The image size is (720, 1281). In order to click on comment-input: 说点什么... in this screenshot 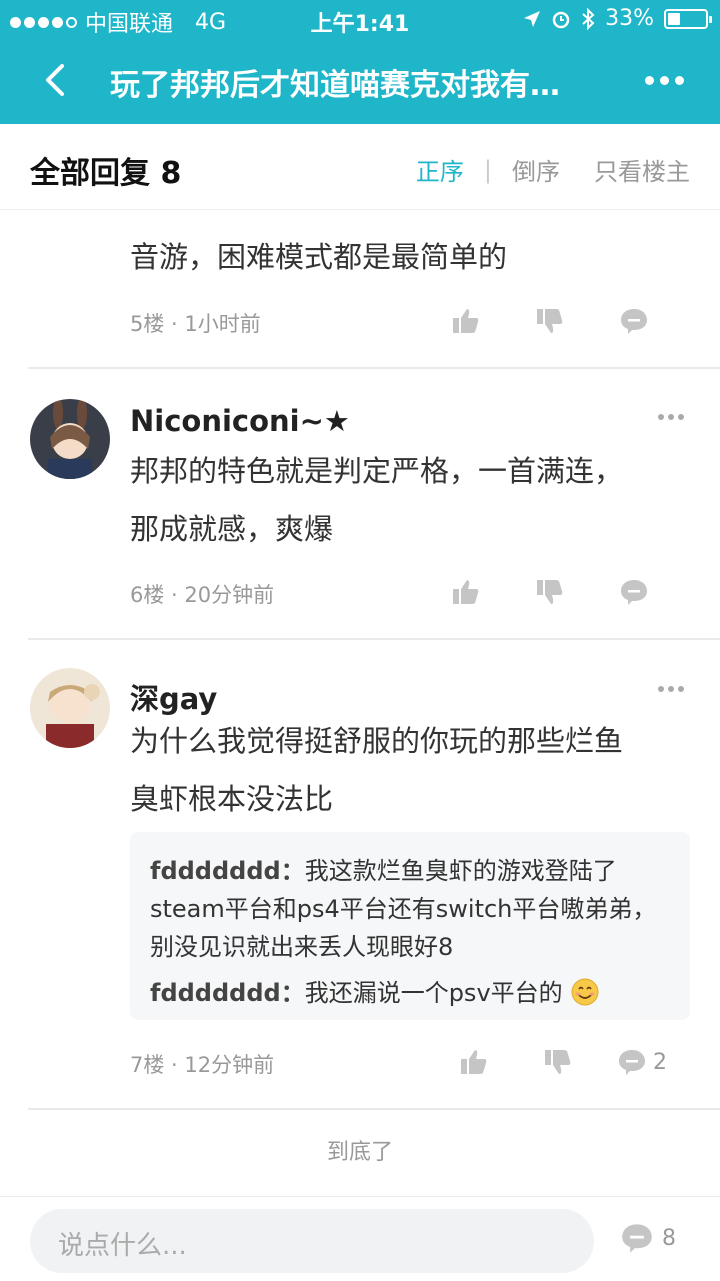, I will do `click(312, 1241)`.